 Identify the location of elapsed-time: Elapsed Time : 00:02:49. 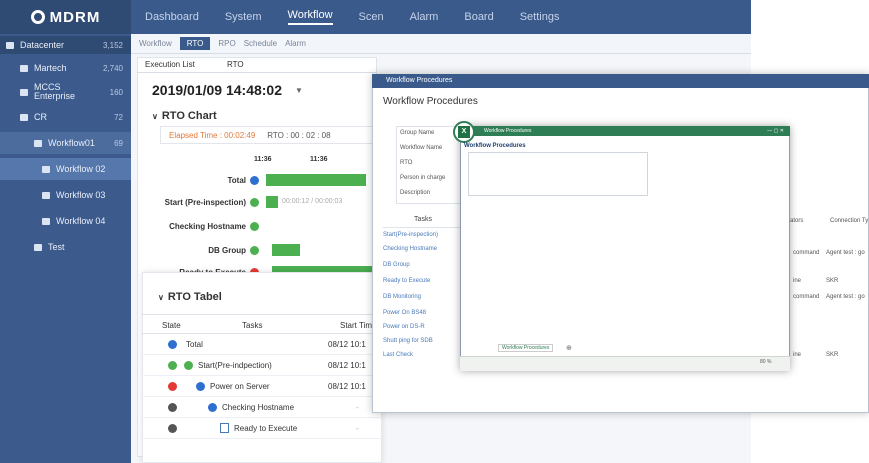
(212, 135).